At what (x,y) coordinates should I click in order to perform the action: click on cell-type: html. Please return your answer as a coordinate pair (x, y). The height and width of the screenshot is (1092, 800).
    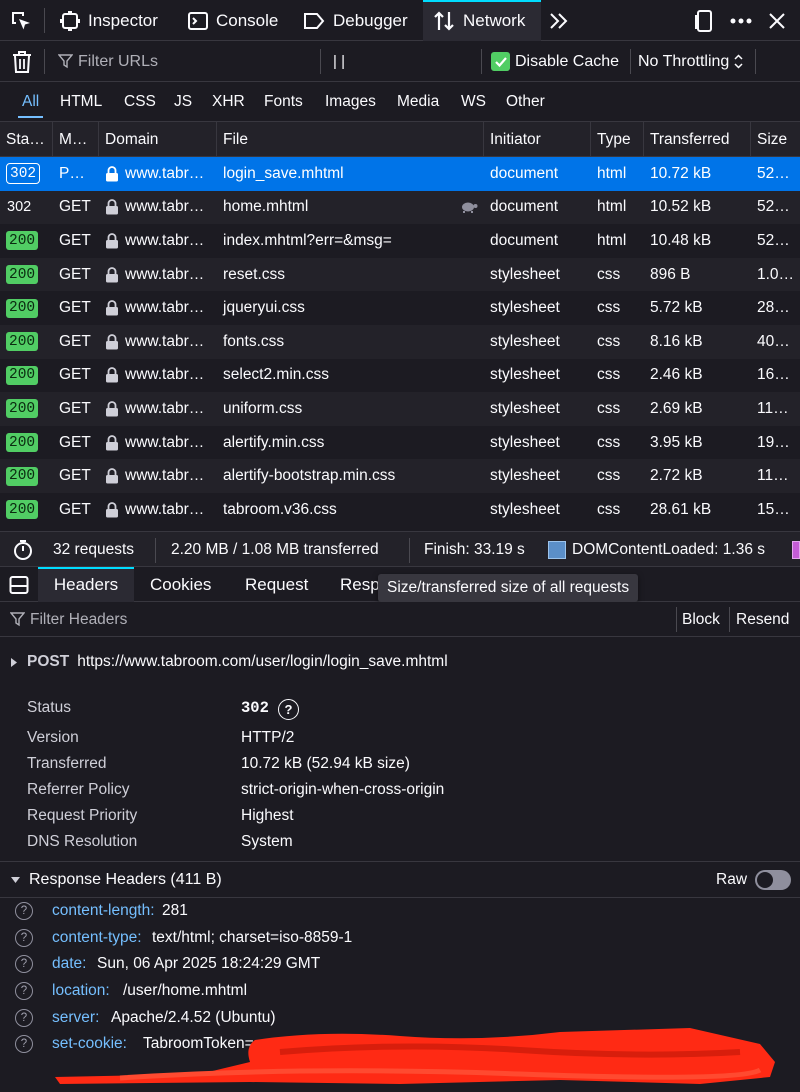
    Looking at the image, I should click on (617, 241).